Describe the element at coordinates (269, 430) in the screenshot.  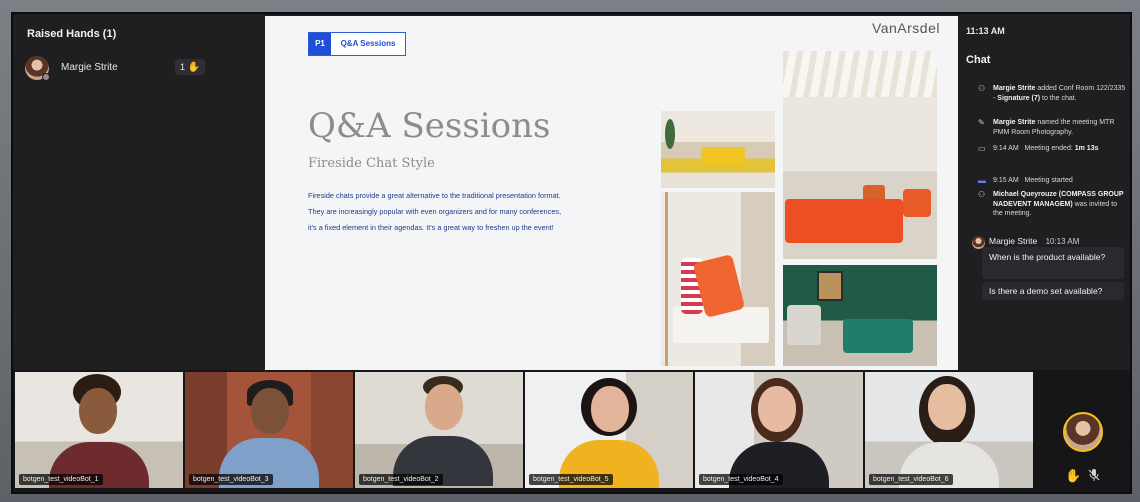
I see `video-tile: botgen_test_videoBot_3` at that location.